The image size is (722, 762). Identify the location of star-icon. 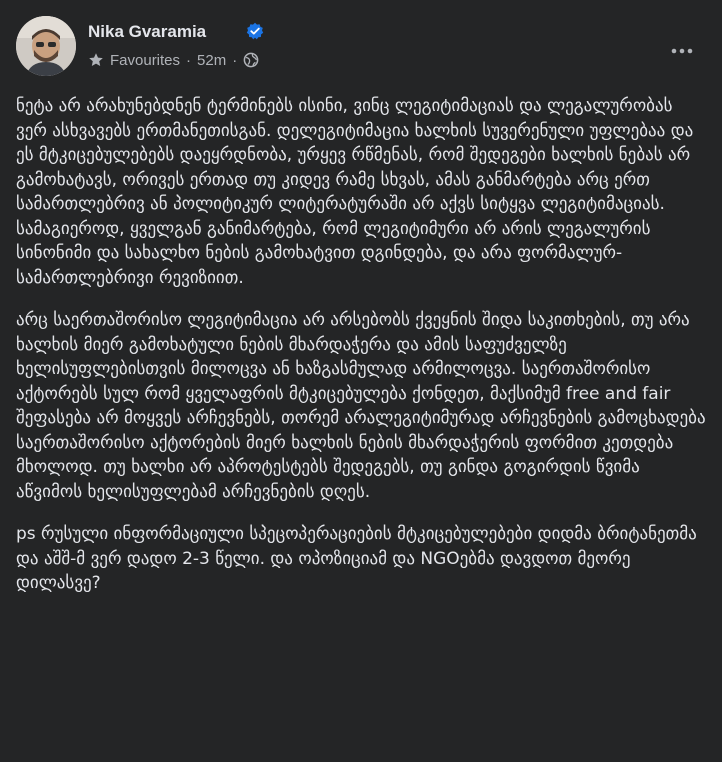
(96, 60).